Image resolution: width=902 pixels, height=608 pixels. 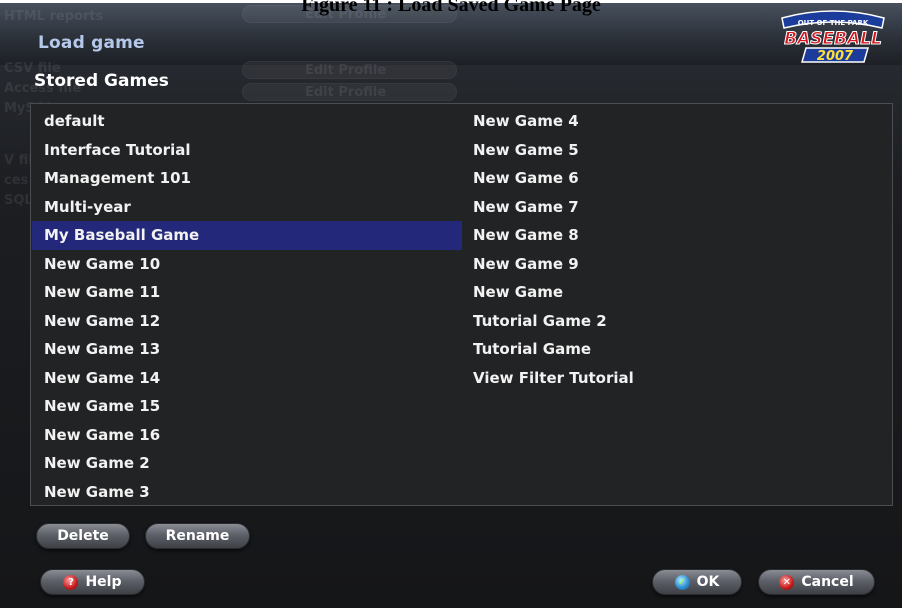 What do you see at coordinates (91, 43) in the screenshot?
I see `window-title: Load game` at bounding box center [91, 43].